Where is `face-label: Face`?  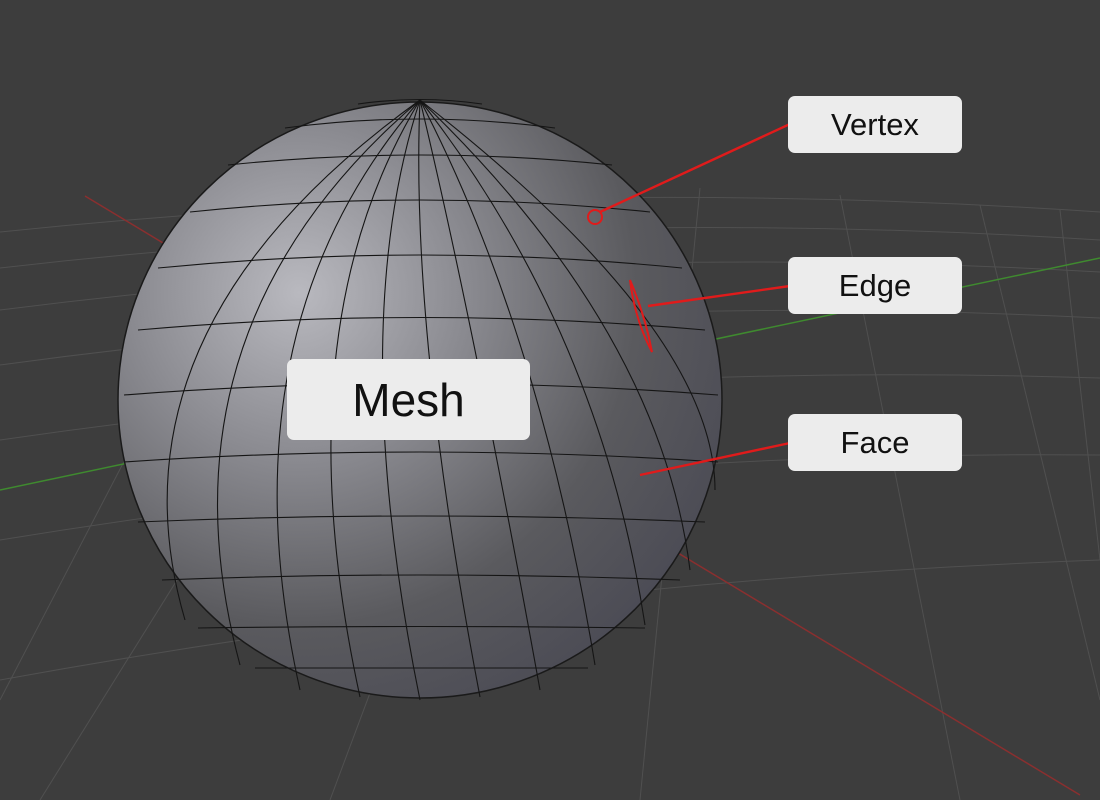 face-label: Face is located at coordinates (875, 442).